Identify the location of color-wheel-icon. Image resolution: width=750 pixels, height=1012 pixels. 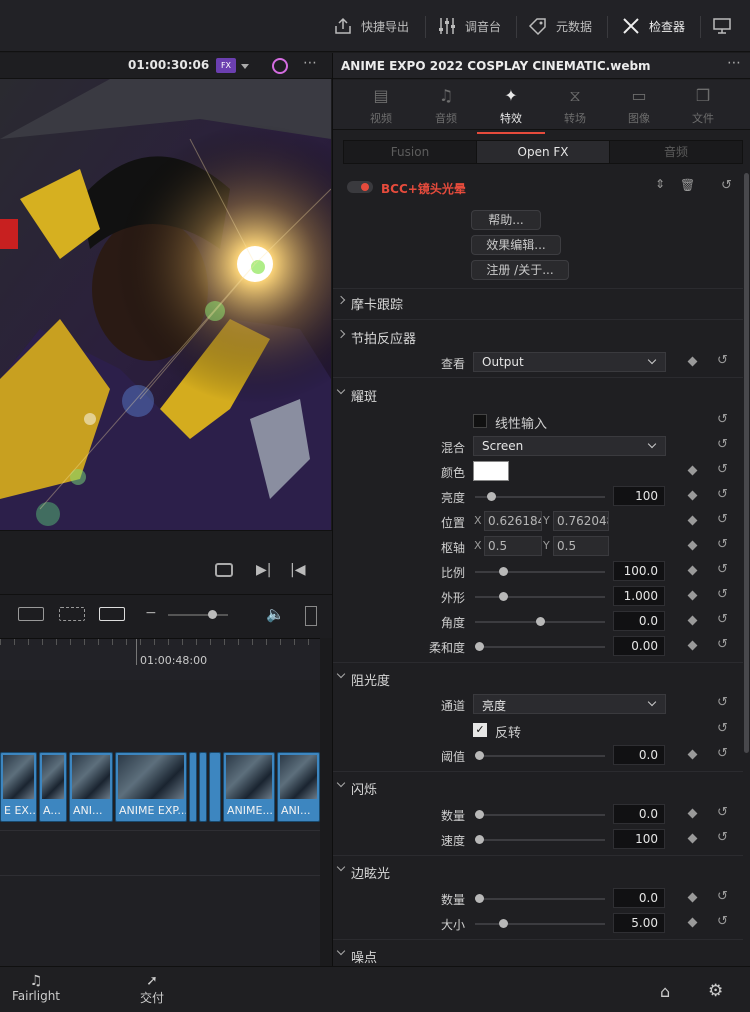
(280, 66).